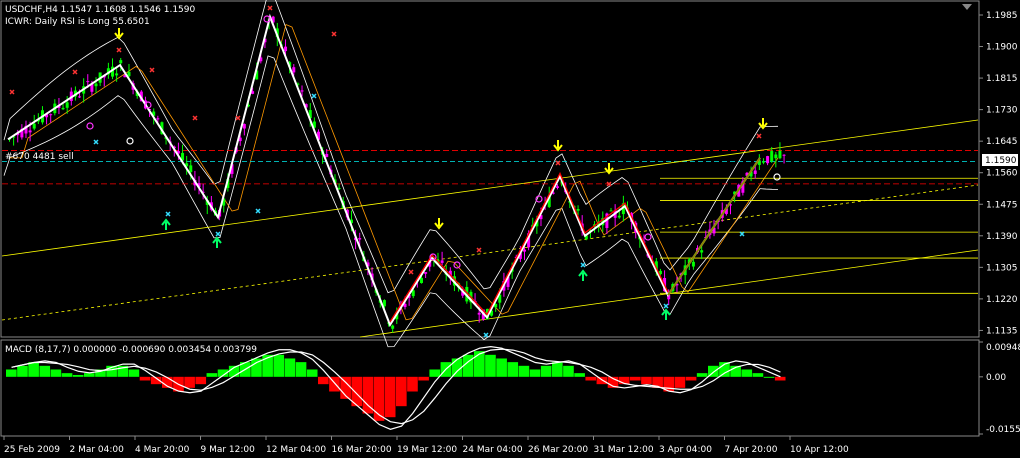 This screenshot has width=1020, height=458. I want to click on price-tick-label: 1.1645, so click(1002, 142).